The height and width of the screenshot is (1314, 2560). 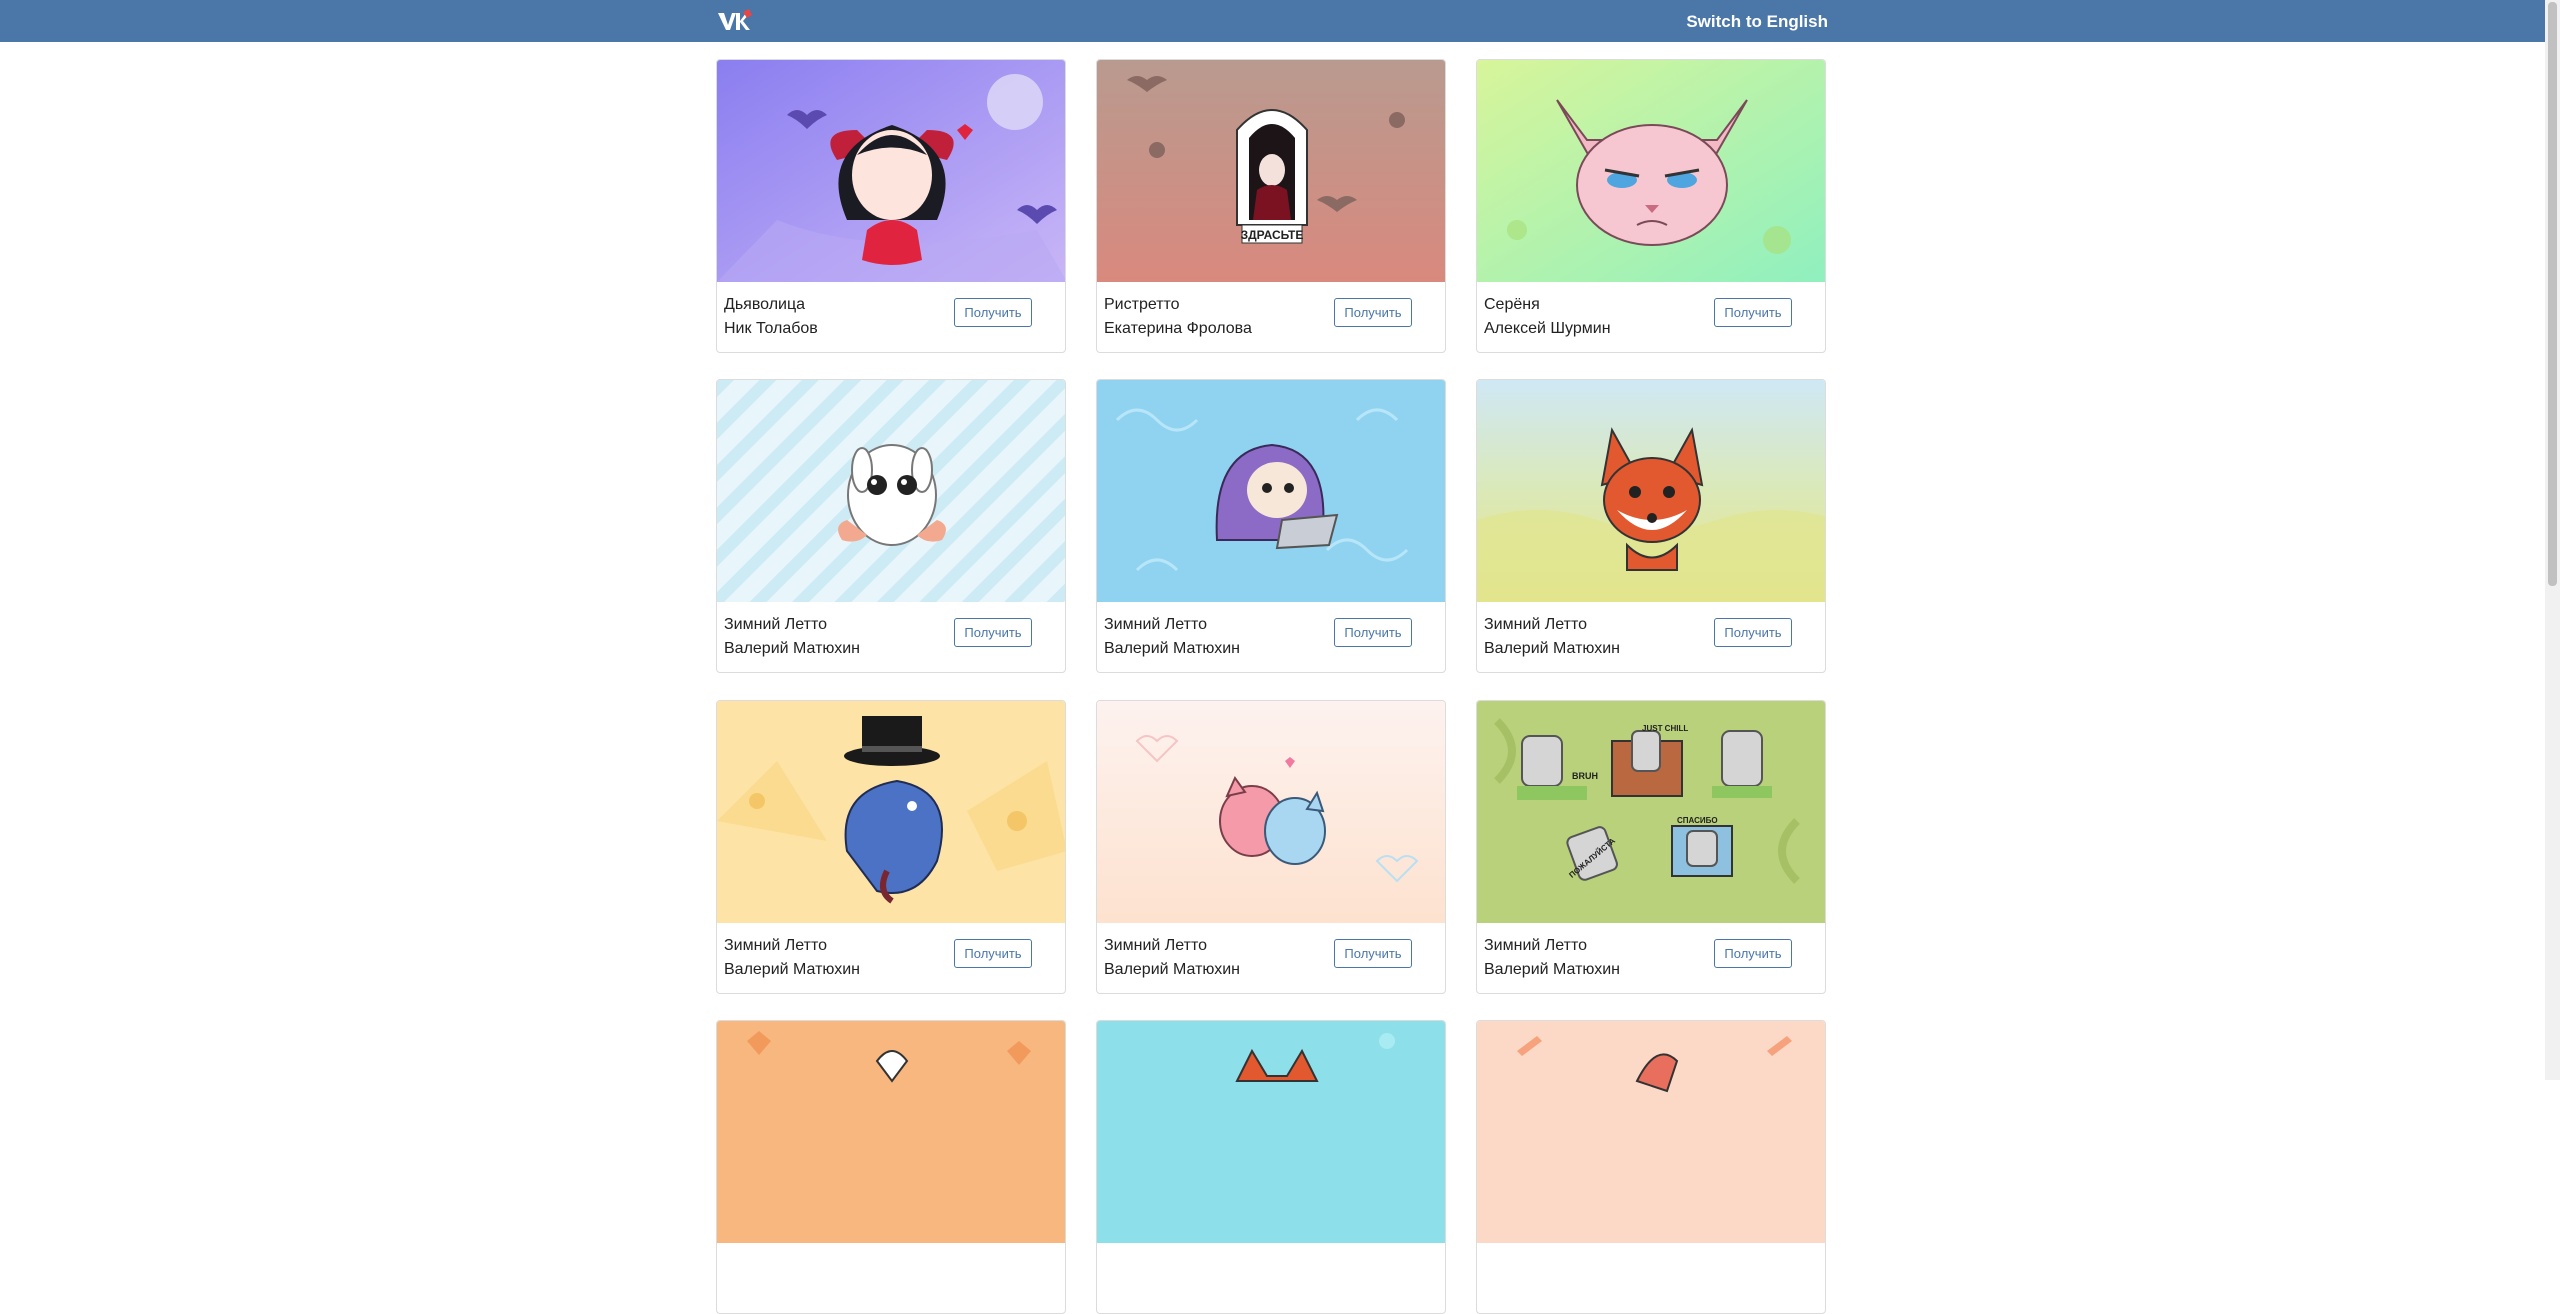 I want to click on sticker-pack-author: Алексей Шурмин, so click(x=1547, y=328).